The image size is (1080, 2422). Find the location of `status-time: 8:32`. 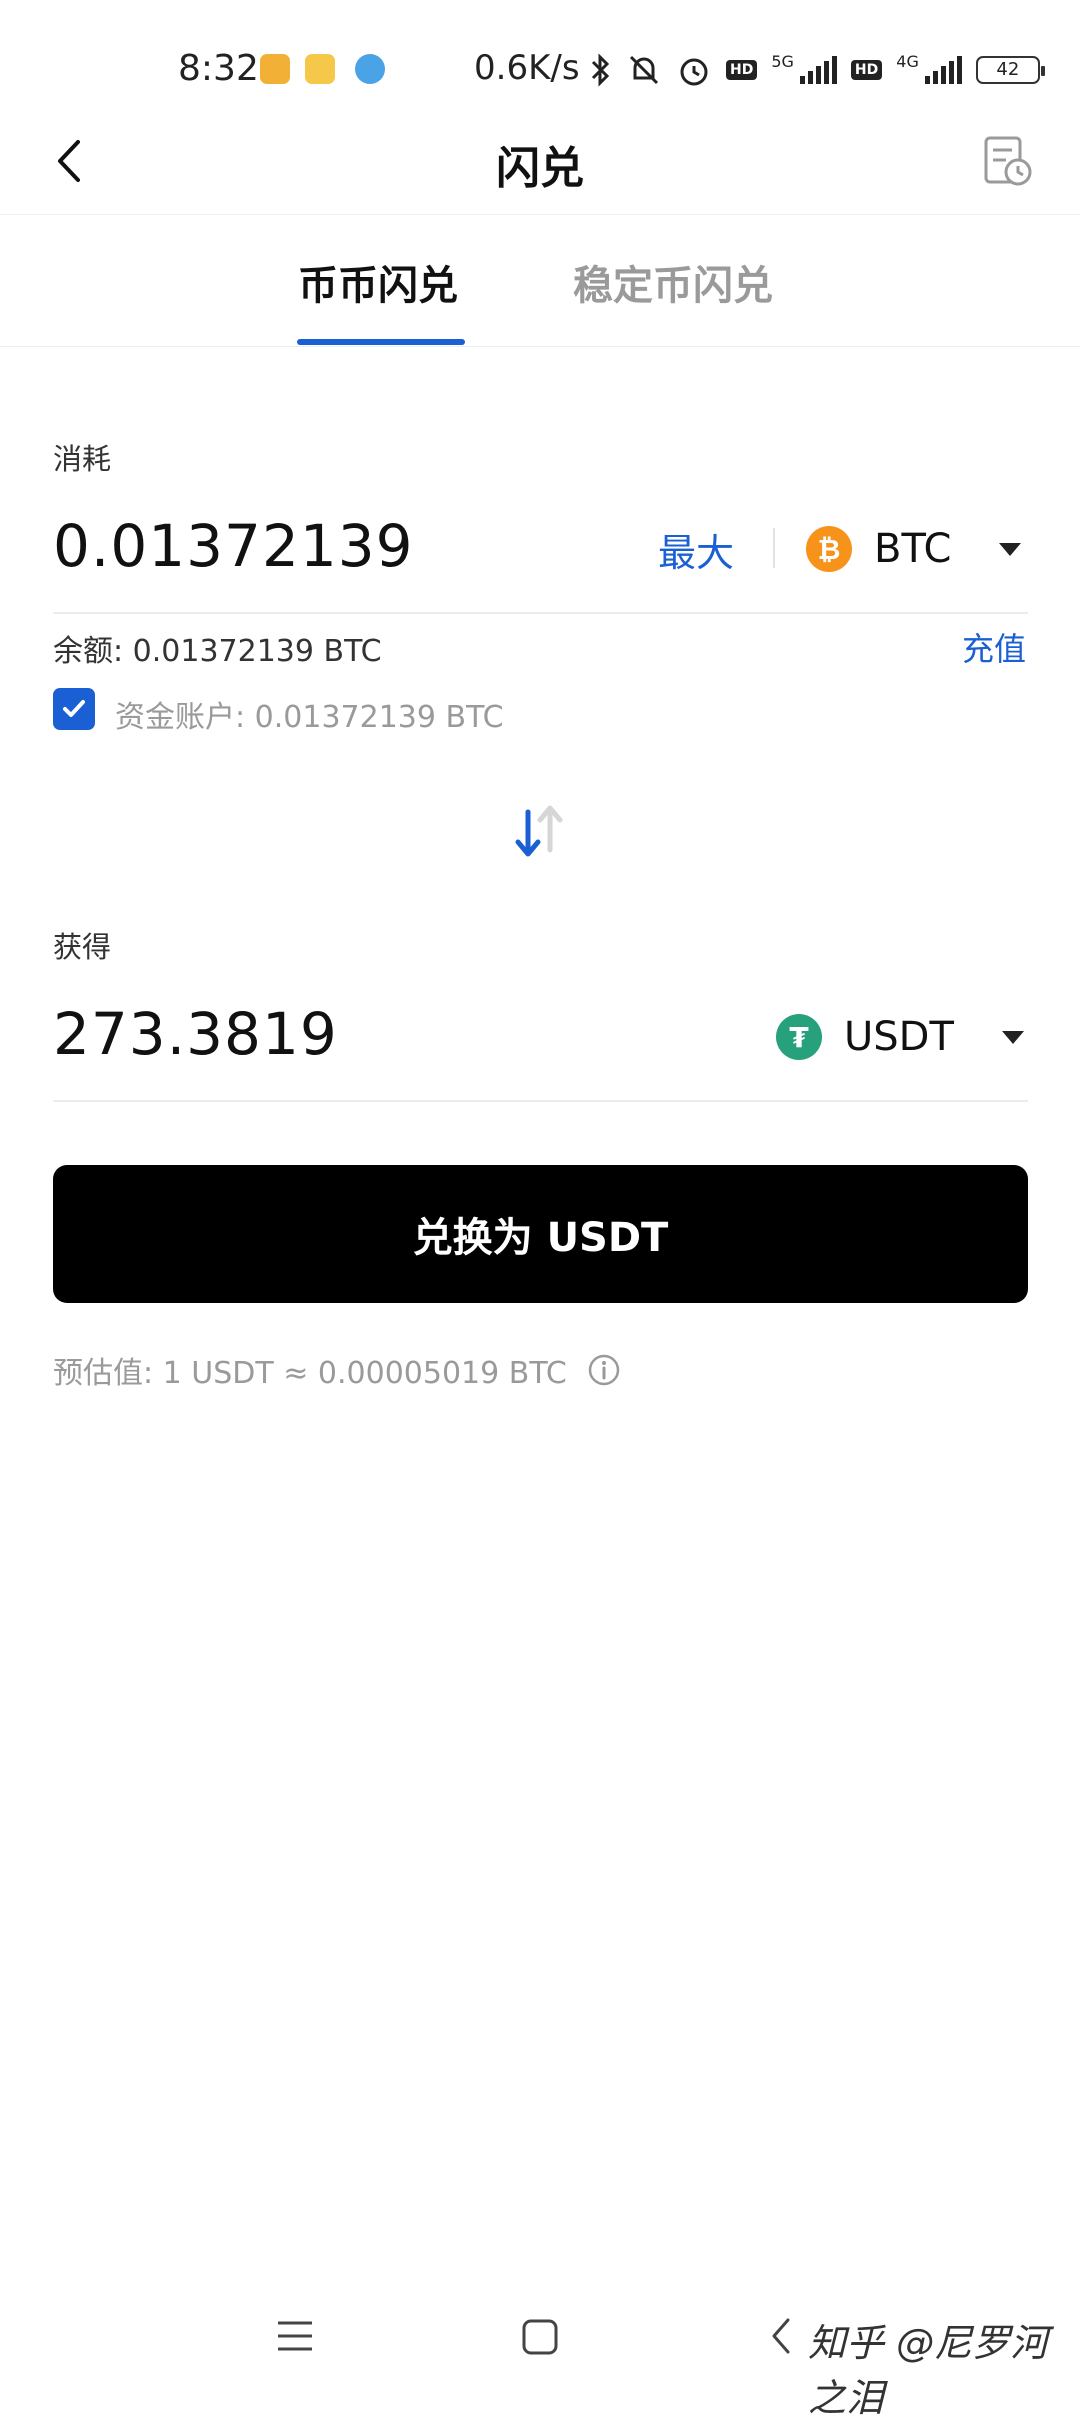

status-time: 8:32 is located at coordinates (218, 68).